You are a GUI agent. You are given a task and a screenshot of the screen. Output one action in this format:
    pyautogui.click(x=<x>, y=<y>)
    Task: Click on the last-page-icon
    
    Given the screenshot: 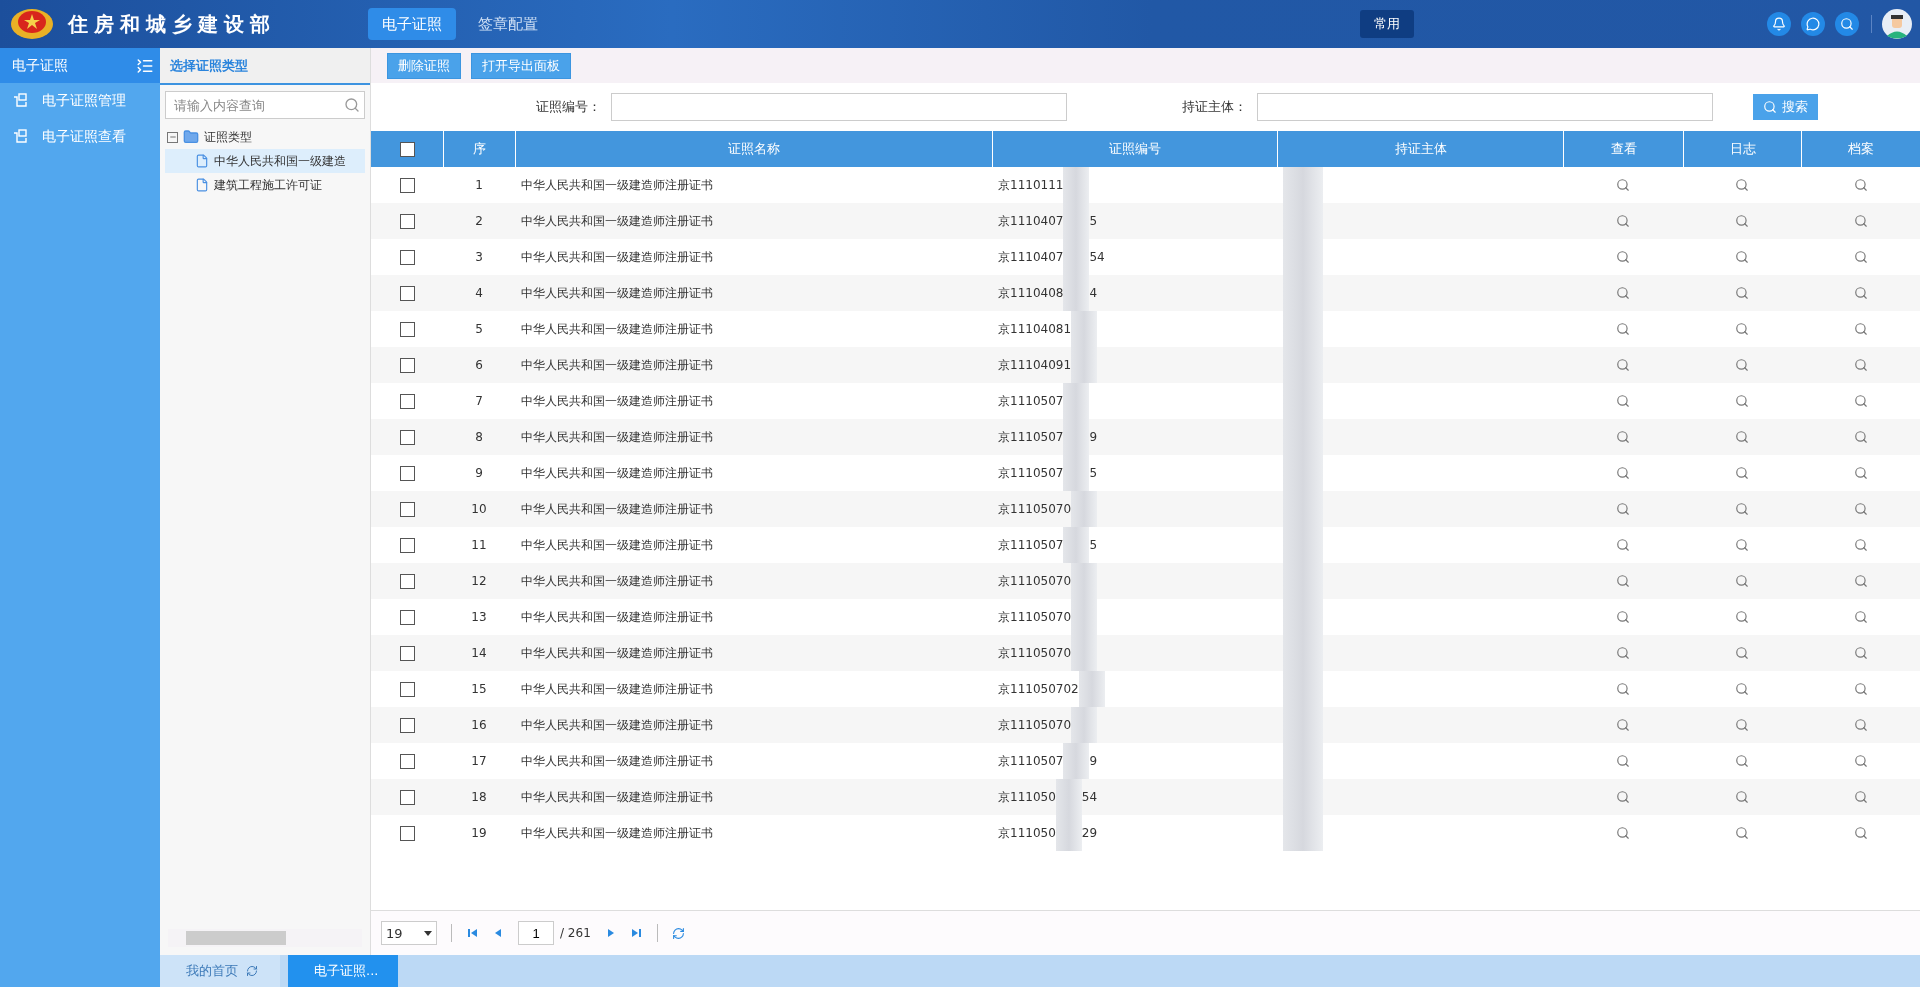 What is the action you would take?
    pyautogui.click(x=636, y=933)
    